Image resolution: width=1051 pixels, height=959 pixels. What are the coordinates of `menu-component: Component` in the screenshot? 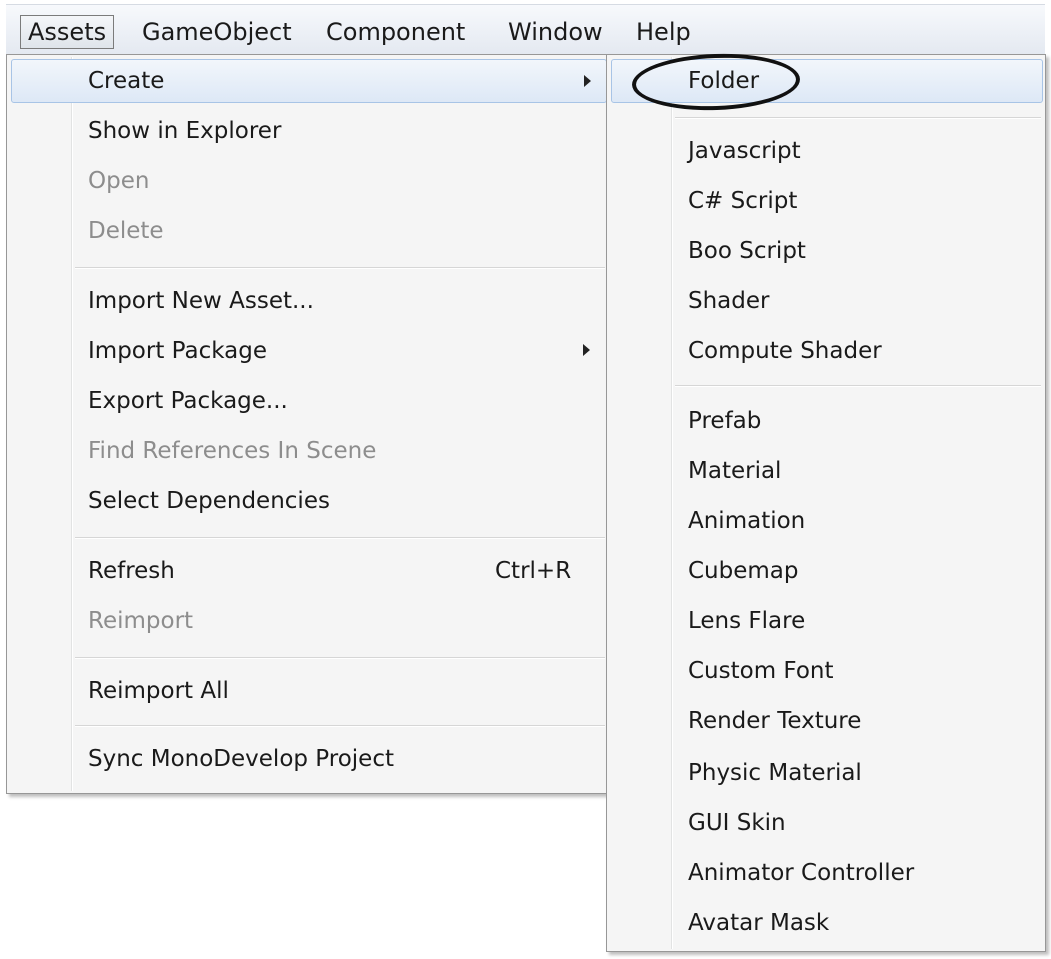 It's located at (395, 32).